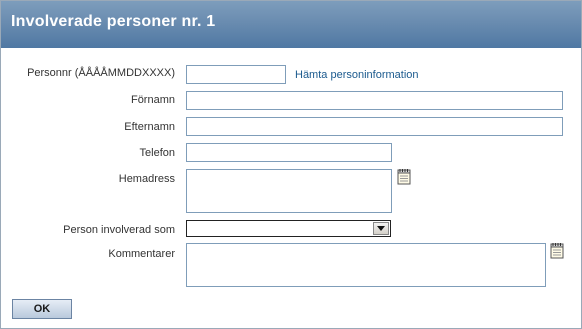 This screenshot has width=582, height=329. I want to click on title-bar: Involverade personer nr. 1, so click(291, 24).